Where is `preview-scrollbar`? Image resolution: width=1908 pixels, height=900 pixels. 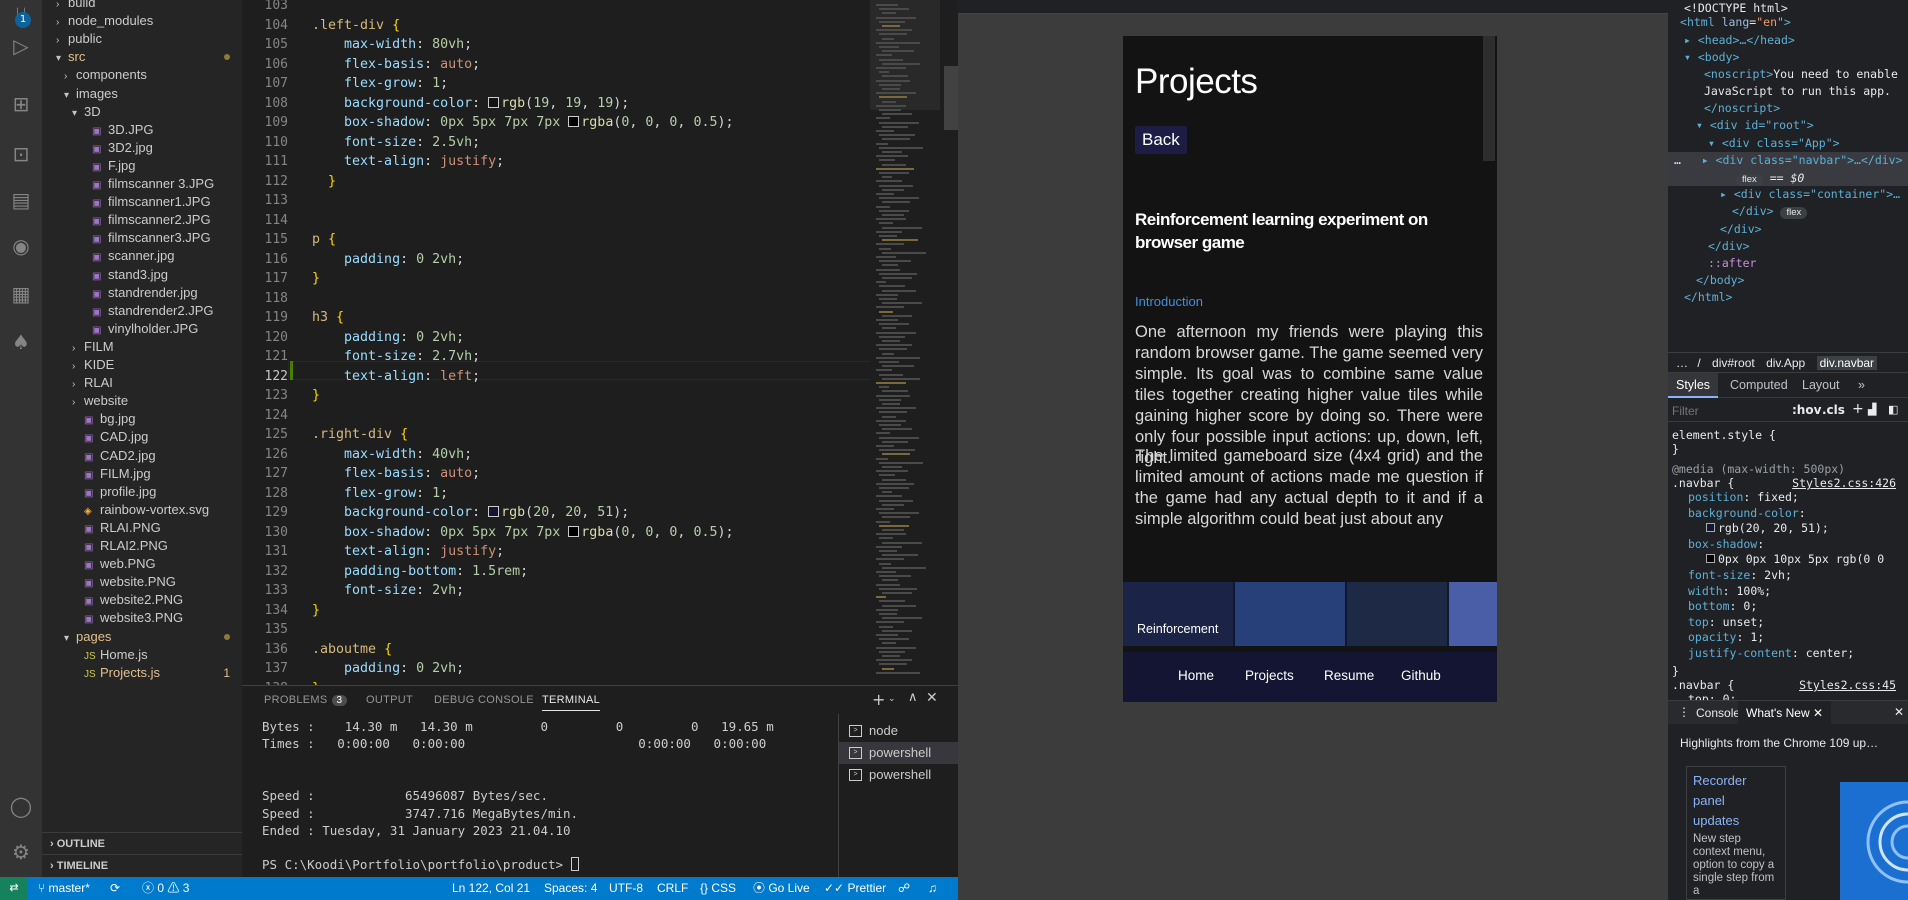 preview-scrollbar is located at coordinates (1489, 98).